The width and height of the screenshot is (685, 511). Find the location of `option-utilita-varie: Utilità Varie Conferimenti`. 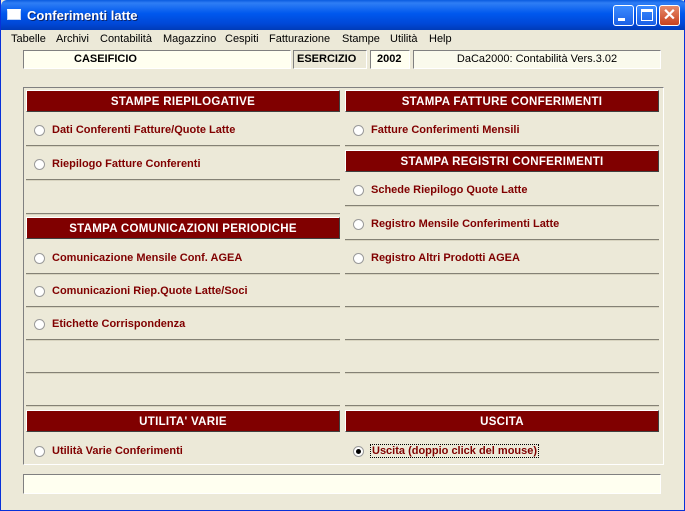

option-utilita-varie: Utilità Varie Conferimenti is located at coordinates (183, 451).